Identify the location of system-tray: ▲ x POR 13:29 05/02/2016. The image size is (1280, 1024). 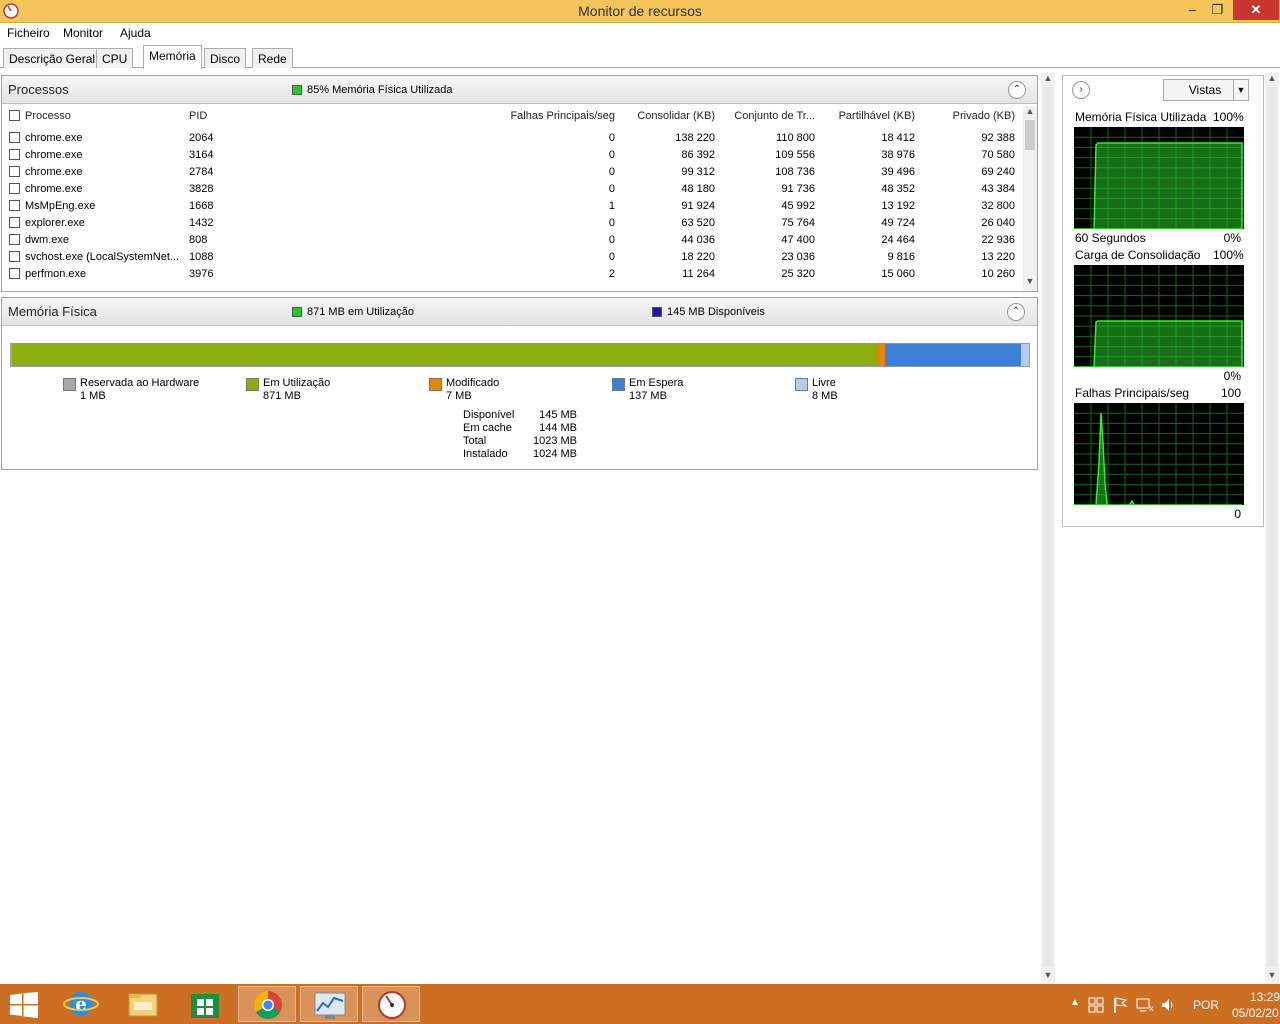
(1155, 1004).